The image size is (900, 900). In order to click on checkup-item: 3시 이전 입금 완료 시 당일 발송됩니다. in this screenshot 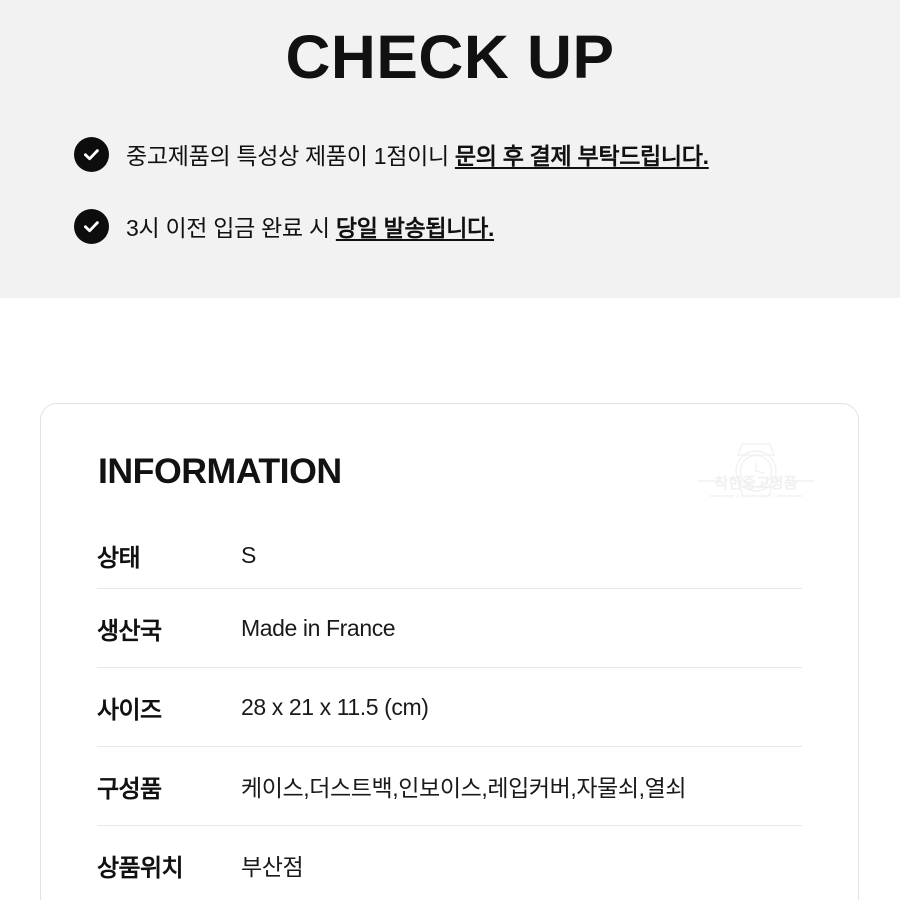, I will do `click(474, 226)`.